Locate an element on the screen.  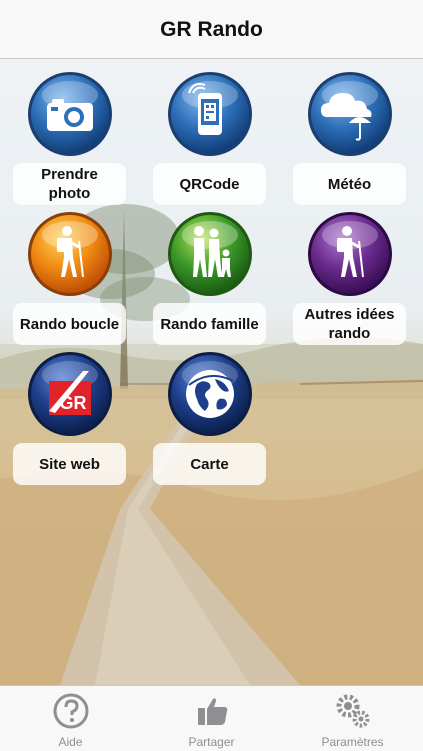
prendre-photo-label: Prendre photo is located at coordinates (69, 184).